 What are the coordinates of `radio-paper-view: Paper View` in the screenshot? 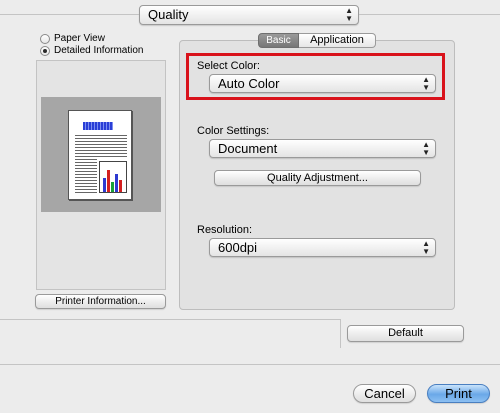 It's located at (72, 38).